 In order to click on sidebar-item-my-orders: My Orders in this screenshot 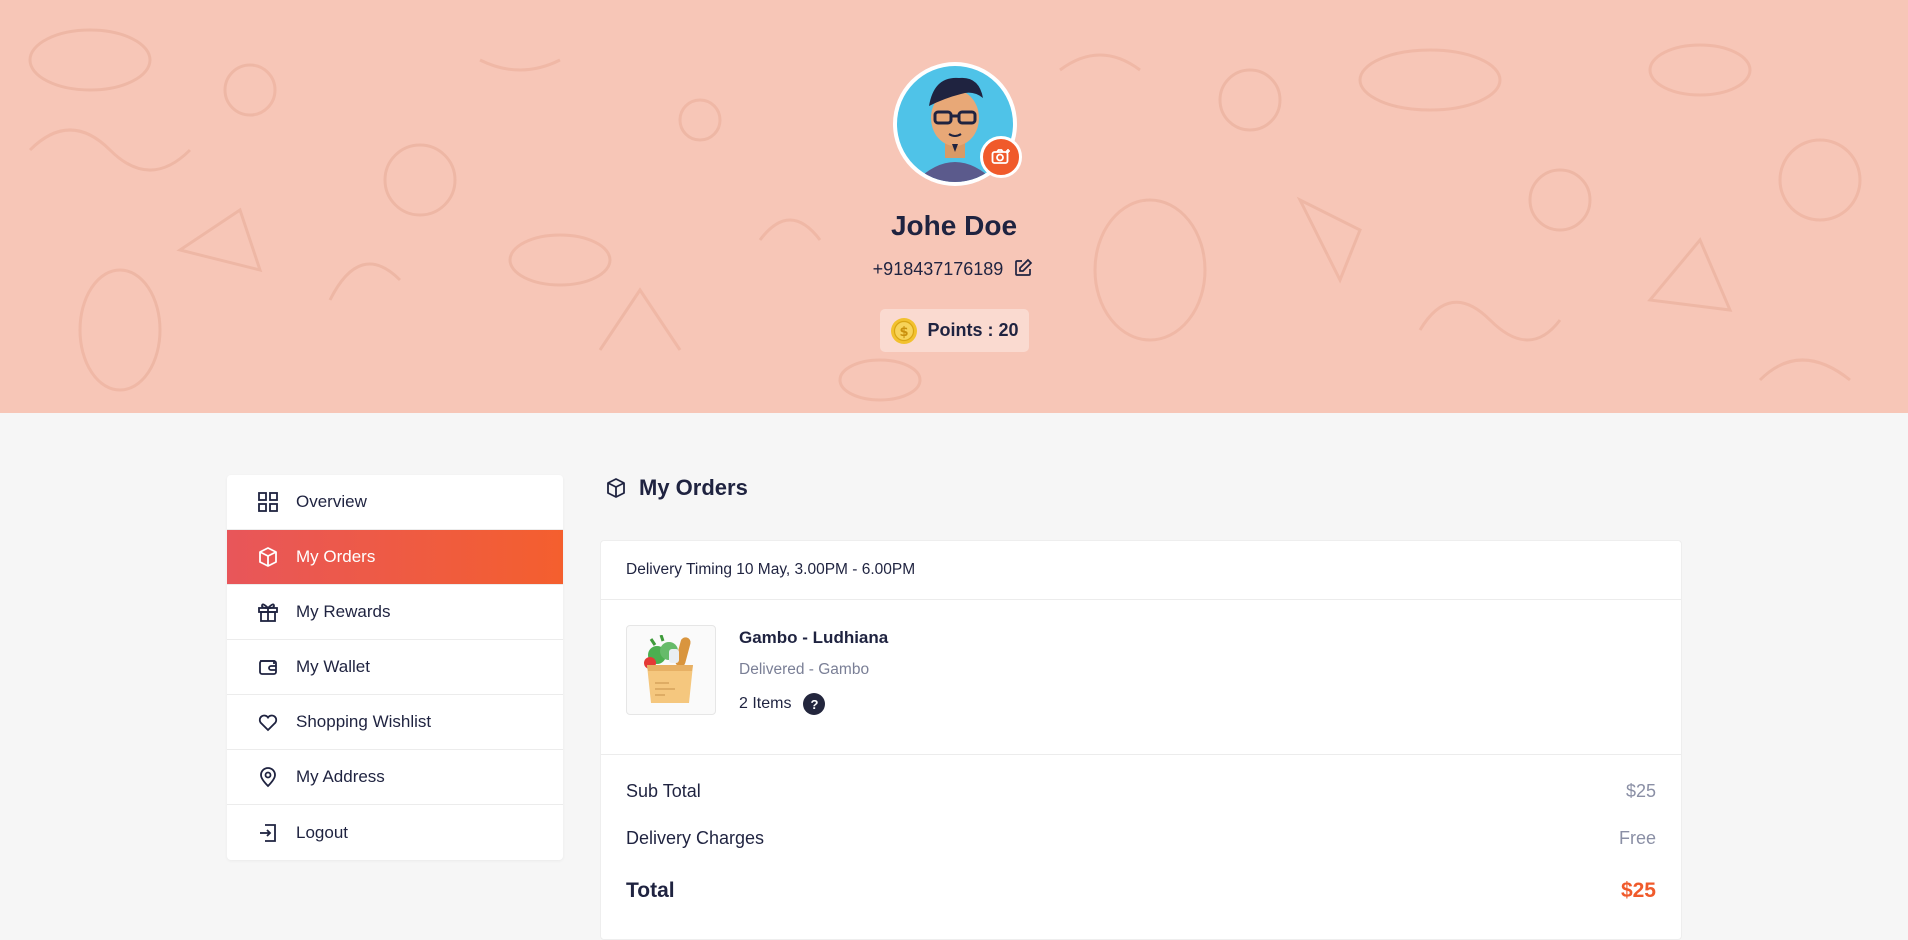, I will do `click(395, 557)`.